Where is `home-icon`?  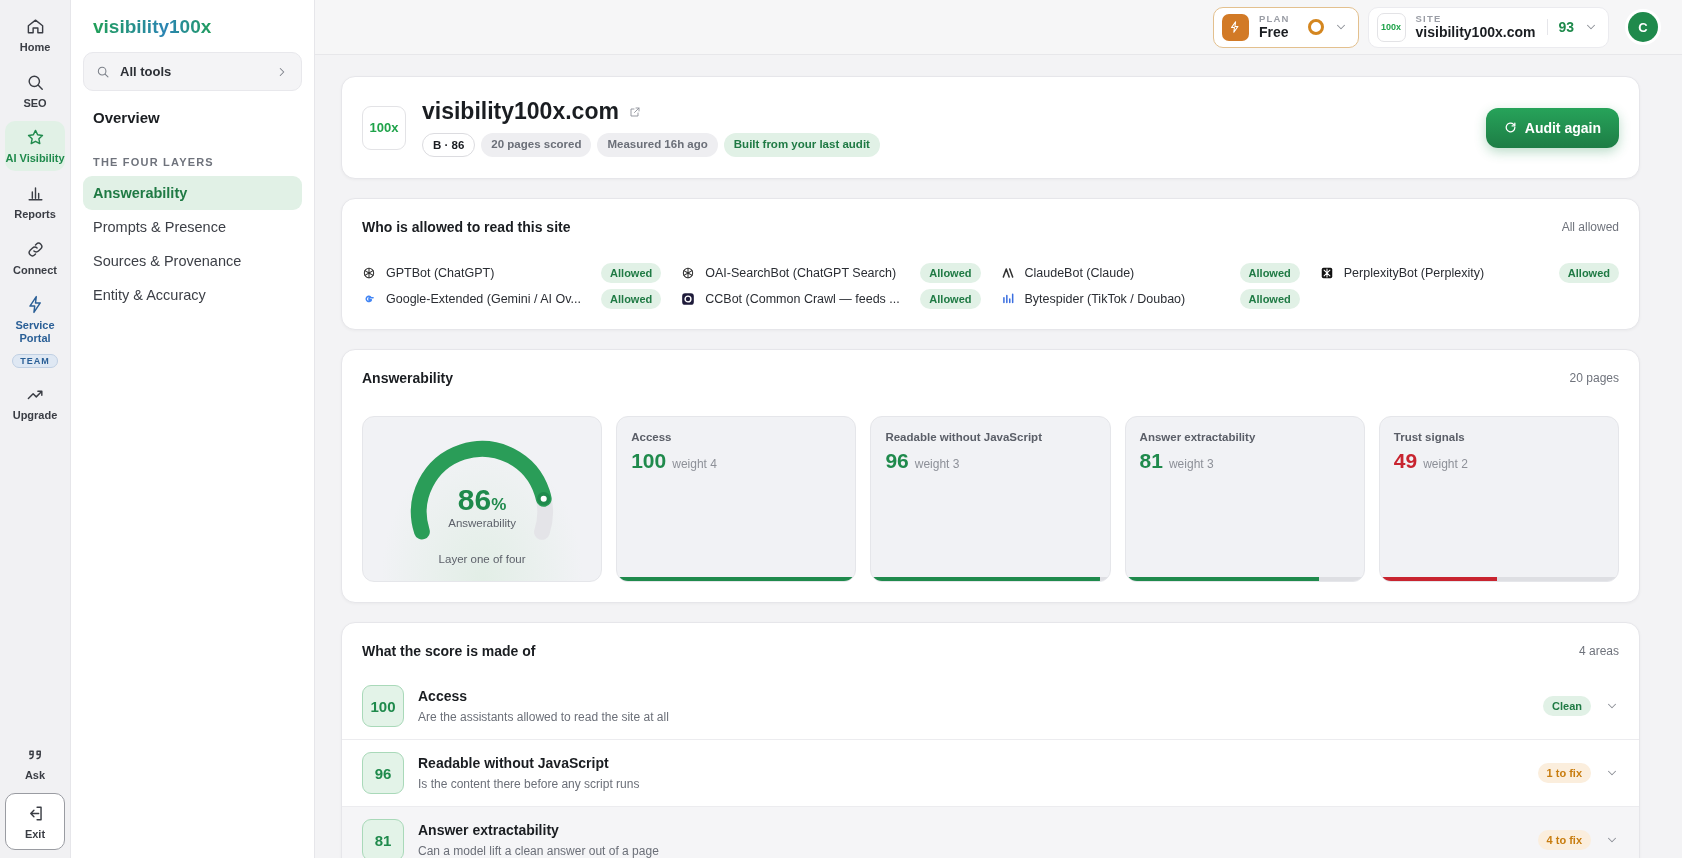
home-icon is located at coordinates (35, 26).